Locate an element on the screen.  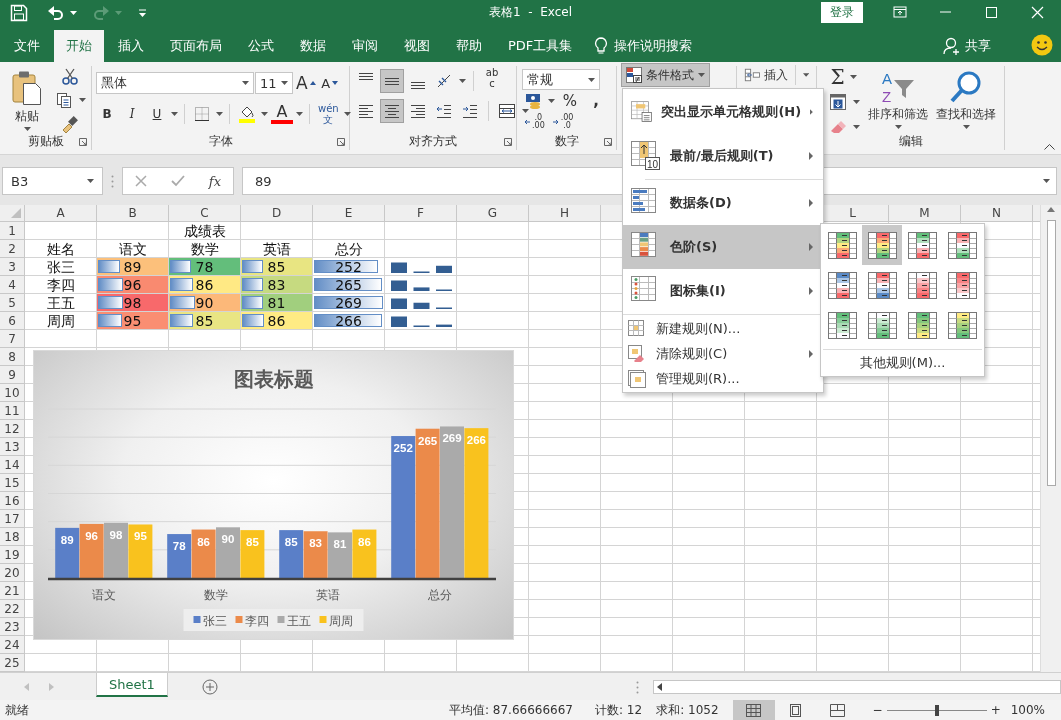
vertical-scrollbar is located at coordinates (1050, 438).